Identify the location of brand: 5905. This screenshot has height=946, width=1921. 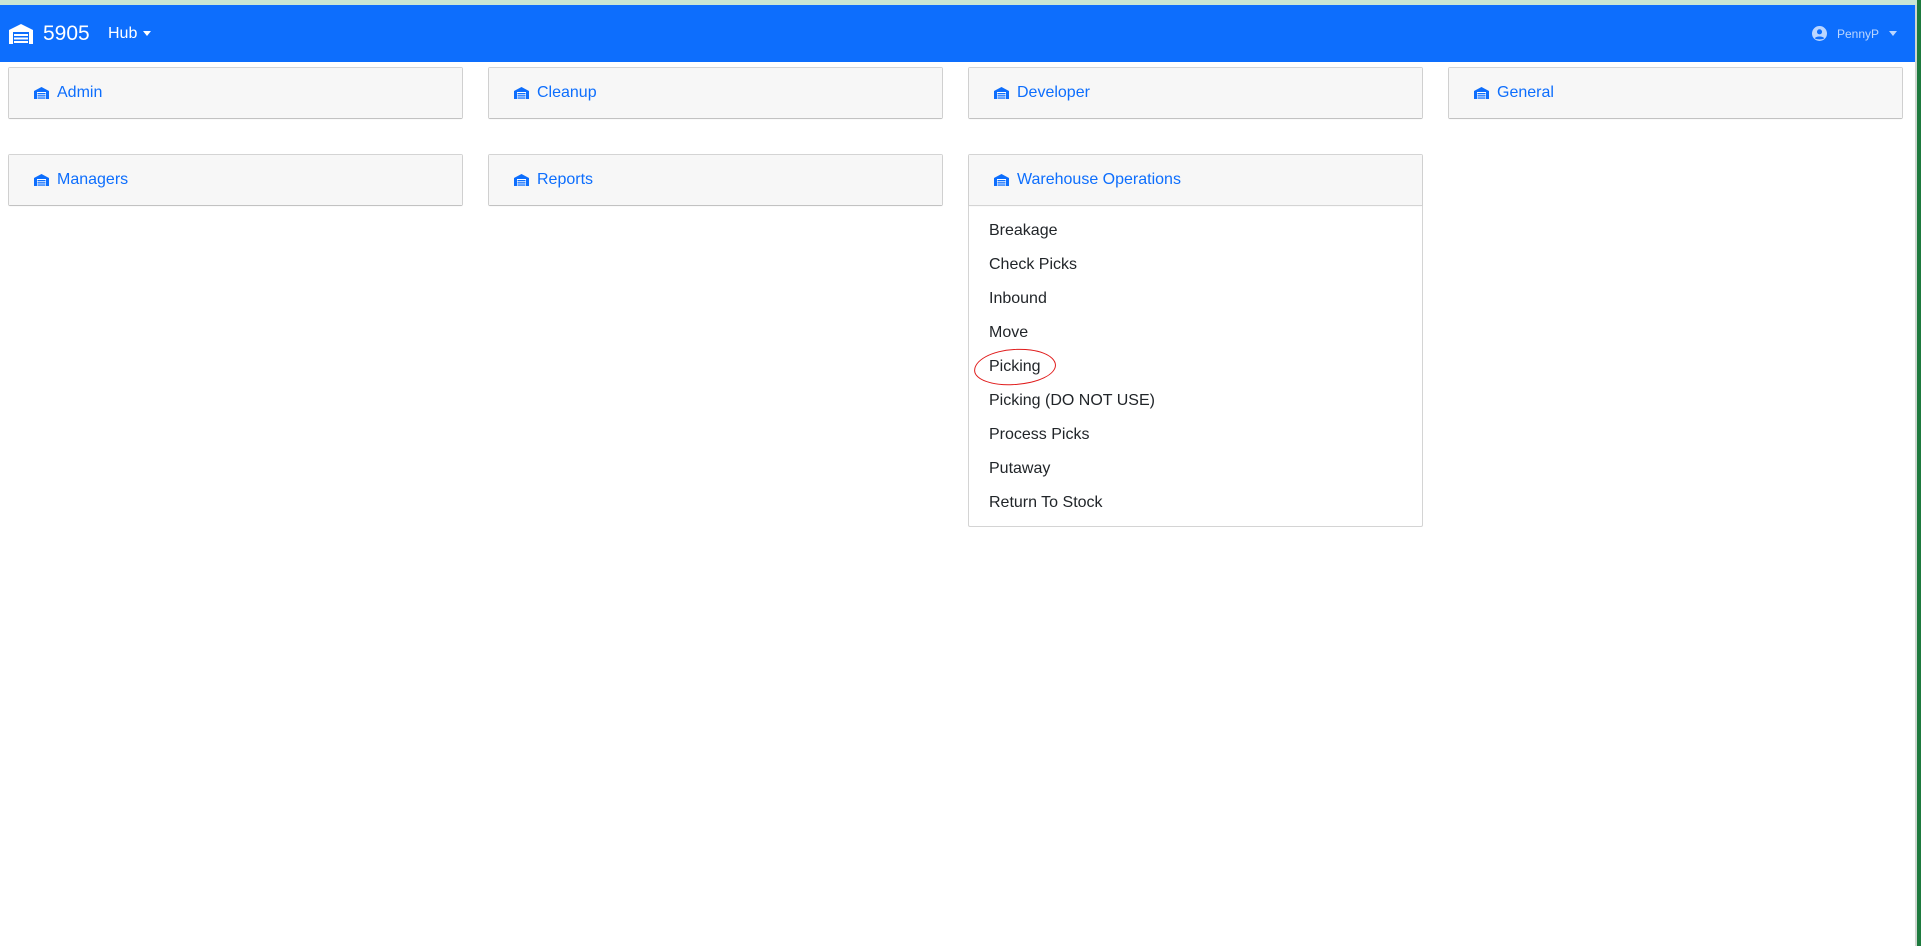
(49, 33).